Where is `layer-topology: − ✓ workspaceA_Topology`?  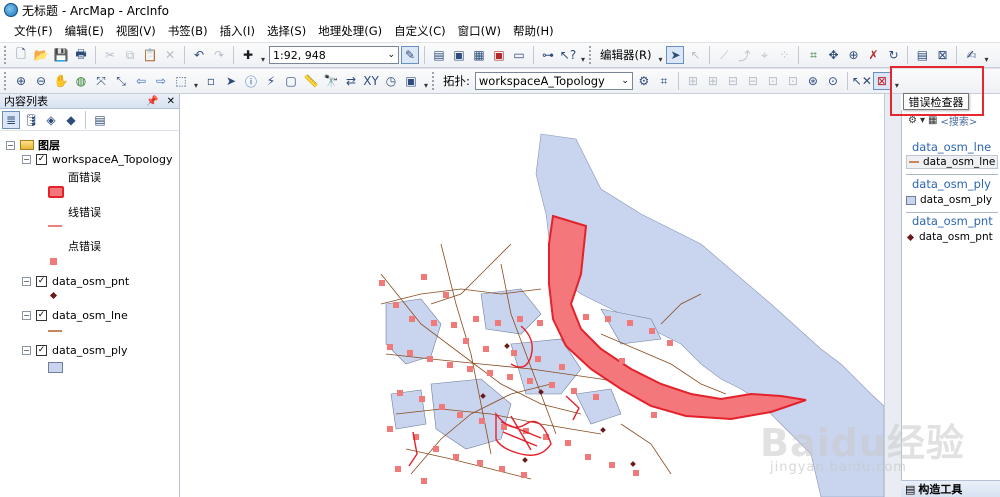 layer-topology: − ✓ workspaceA_Topology is located at coordinates (97, 159).